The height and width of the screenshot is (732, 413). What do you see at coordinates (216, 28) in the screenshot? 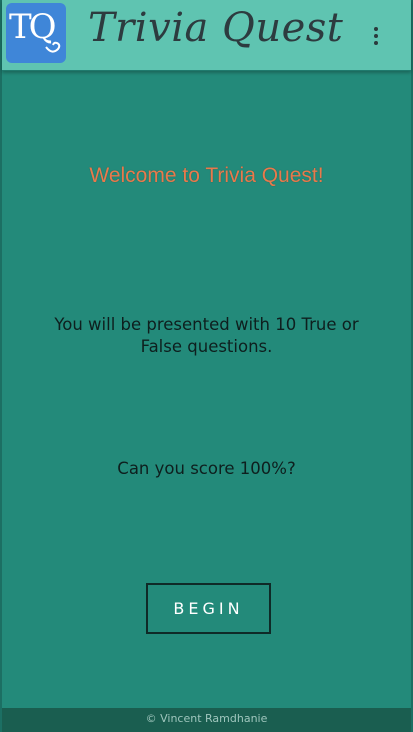
I see `app-title: Trivia Quest` at bounding box center [216, 28].